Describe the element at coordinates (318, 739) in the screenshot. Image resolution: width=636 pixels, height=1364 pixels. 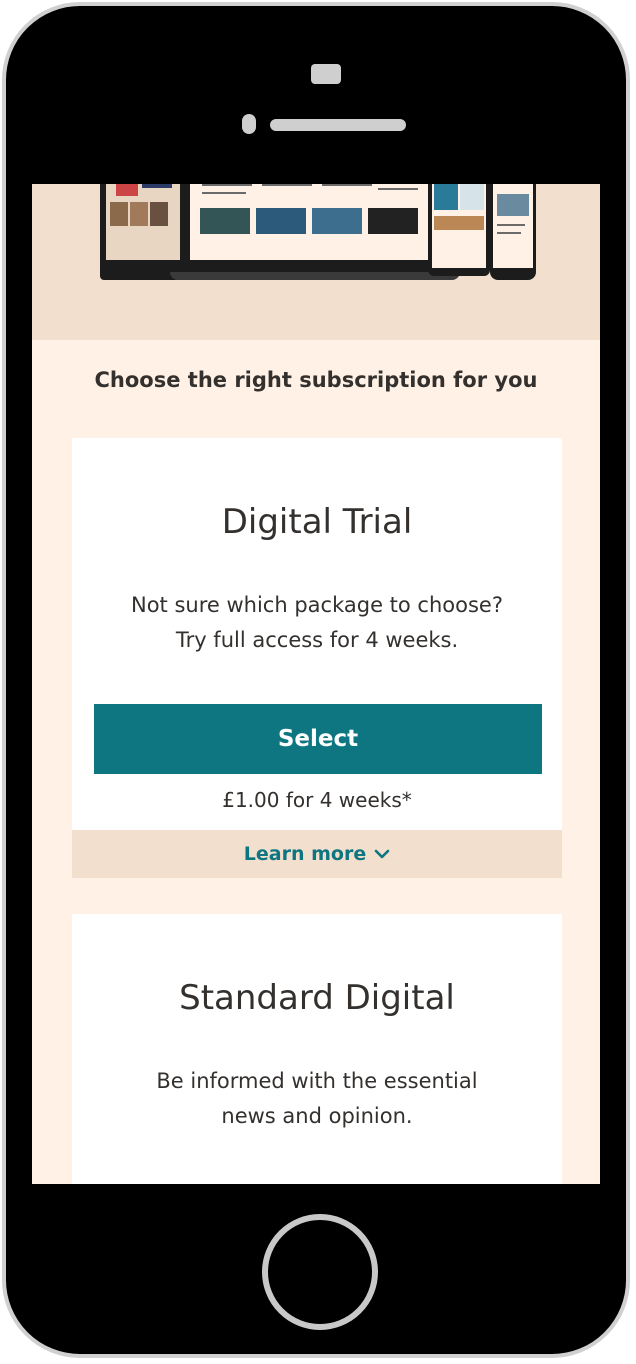
I see `select-button: Select` at that location.